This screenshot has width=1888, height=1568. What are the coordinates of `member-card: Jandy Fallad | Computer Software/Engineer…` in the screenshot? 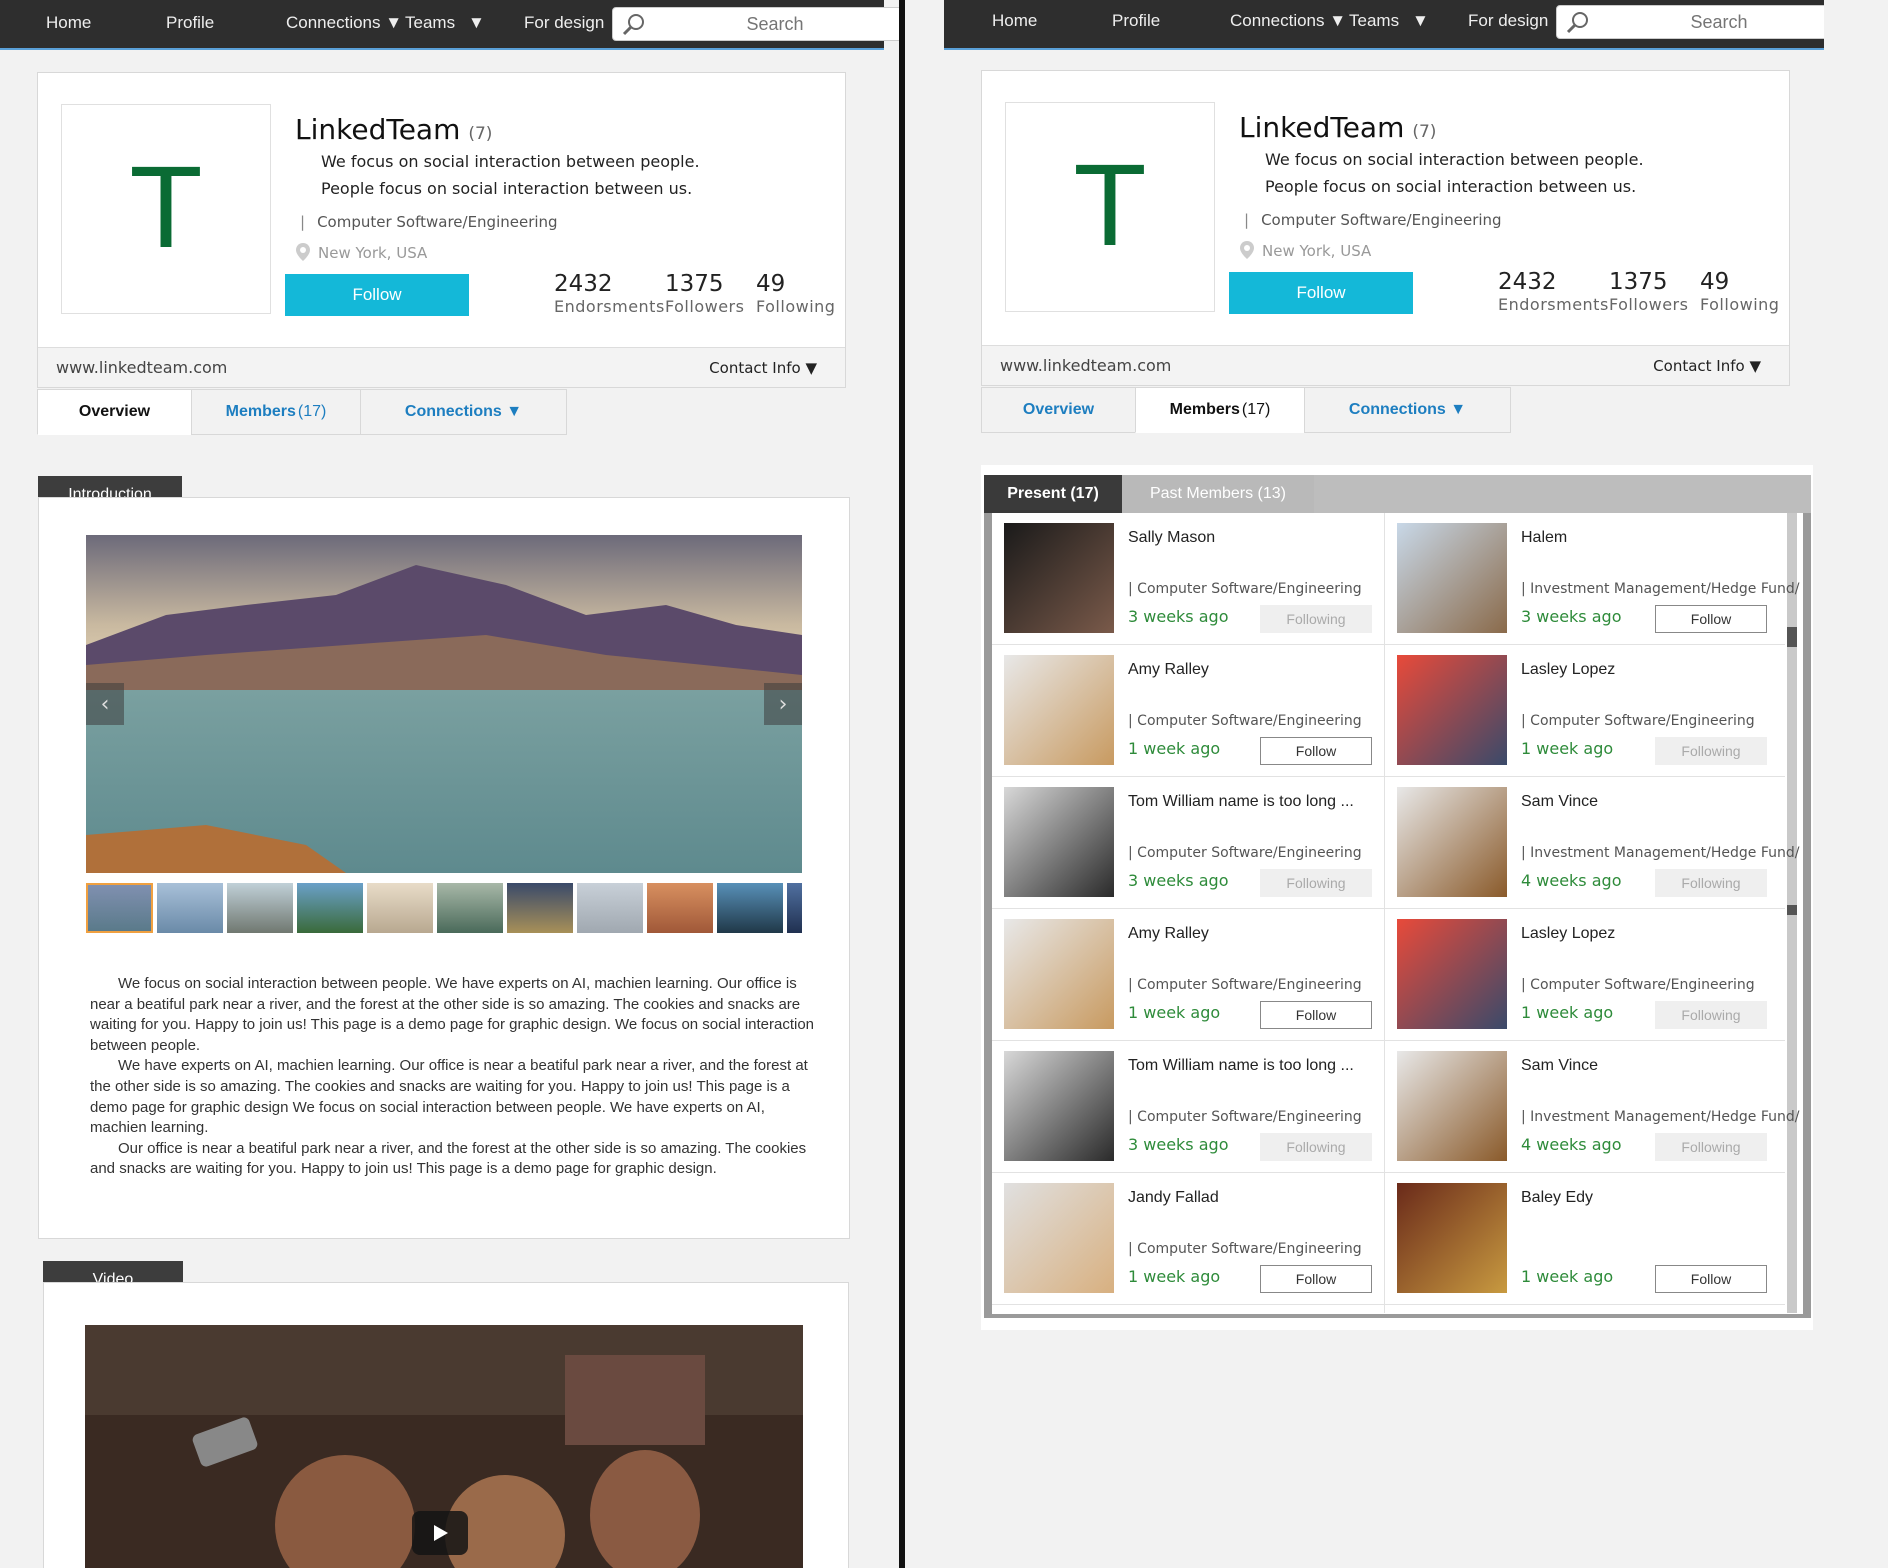 It's located at (1188, 1239).